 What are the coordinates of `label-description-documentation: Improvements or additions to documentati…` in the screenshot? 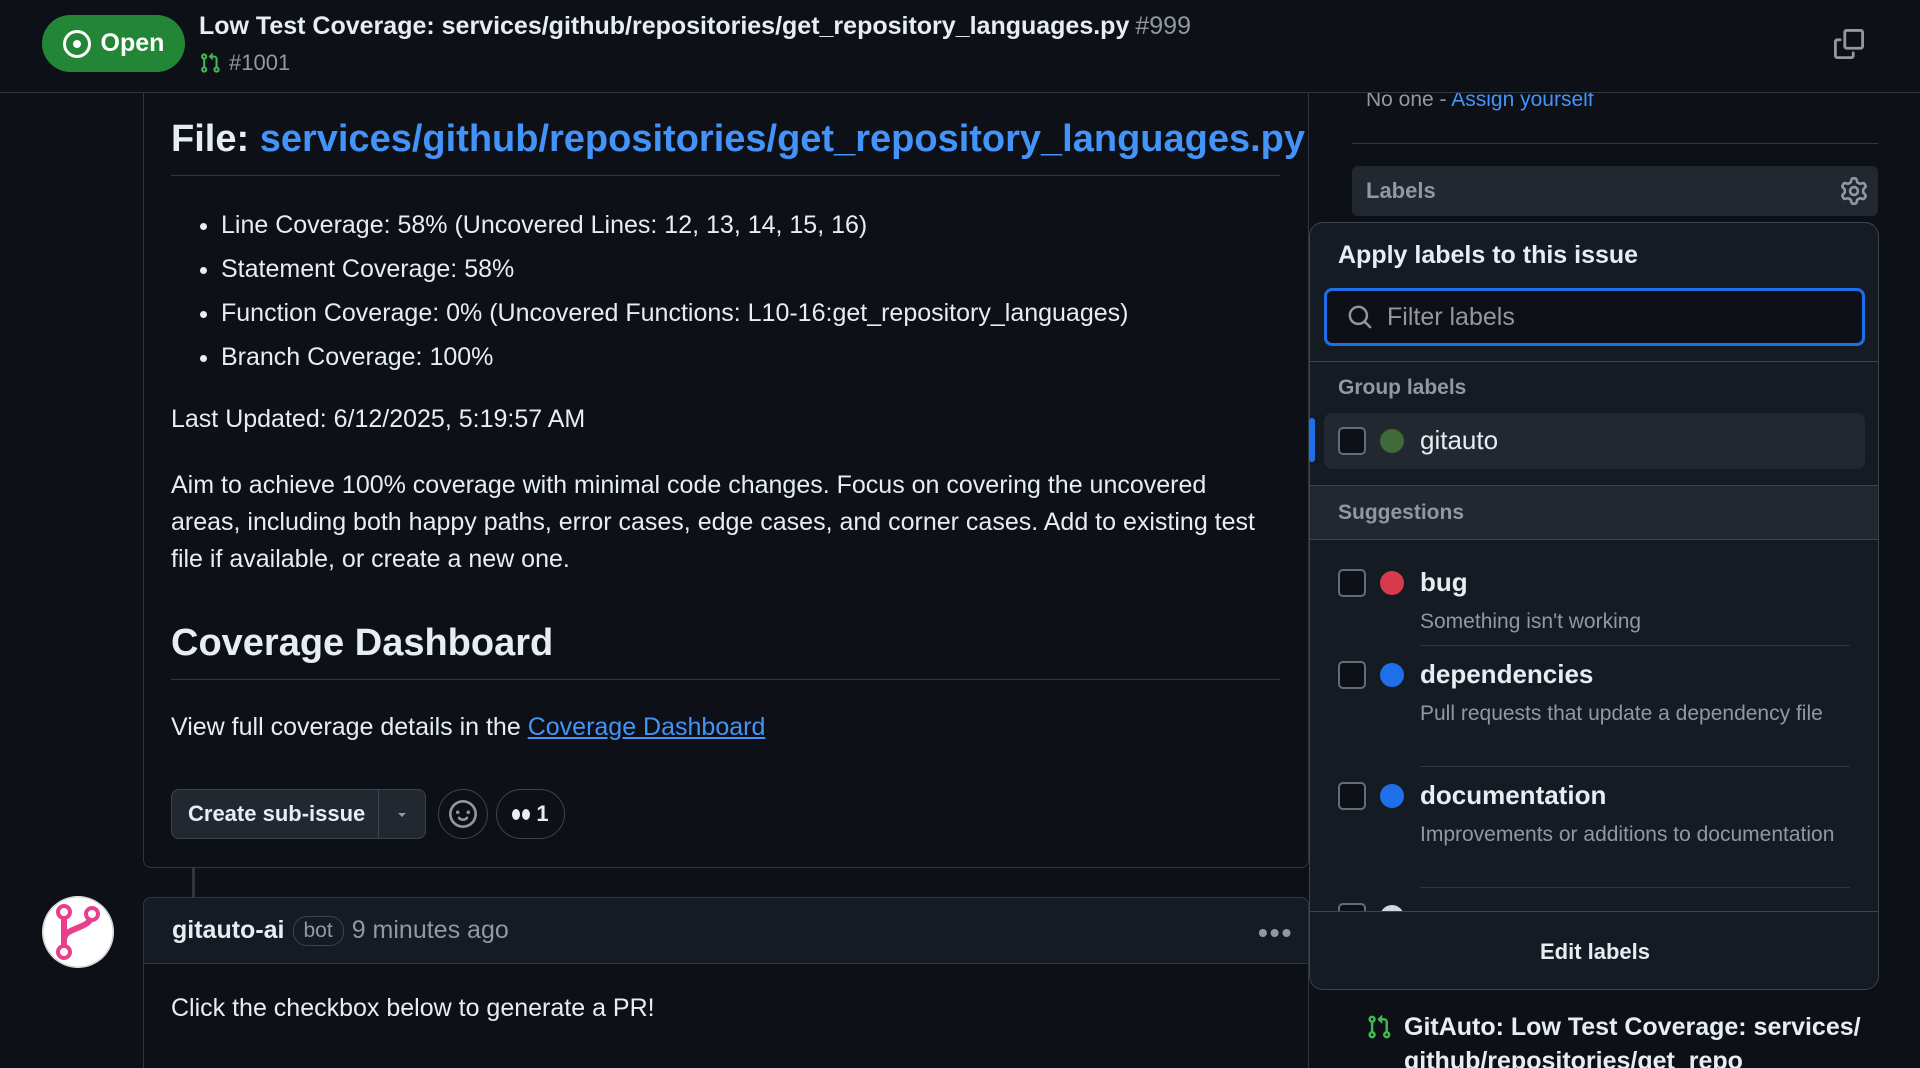 It's located at (1627, 834).